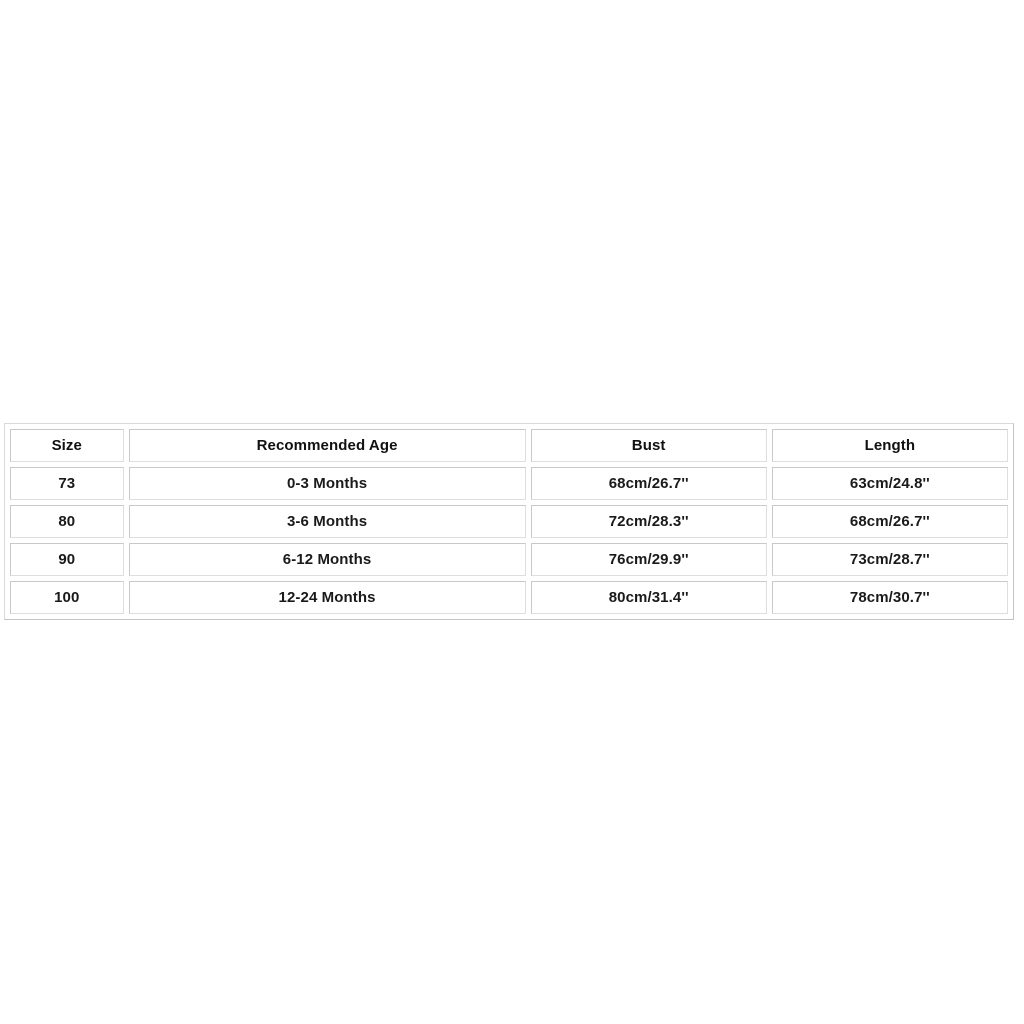 This screenshot has width=1024, height=1024. What do you see at coordinates (327, 597) in the screenshot?
I see `cell-recommended-age: 12-24 Months` at bounding box center [327, 597].